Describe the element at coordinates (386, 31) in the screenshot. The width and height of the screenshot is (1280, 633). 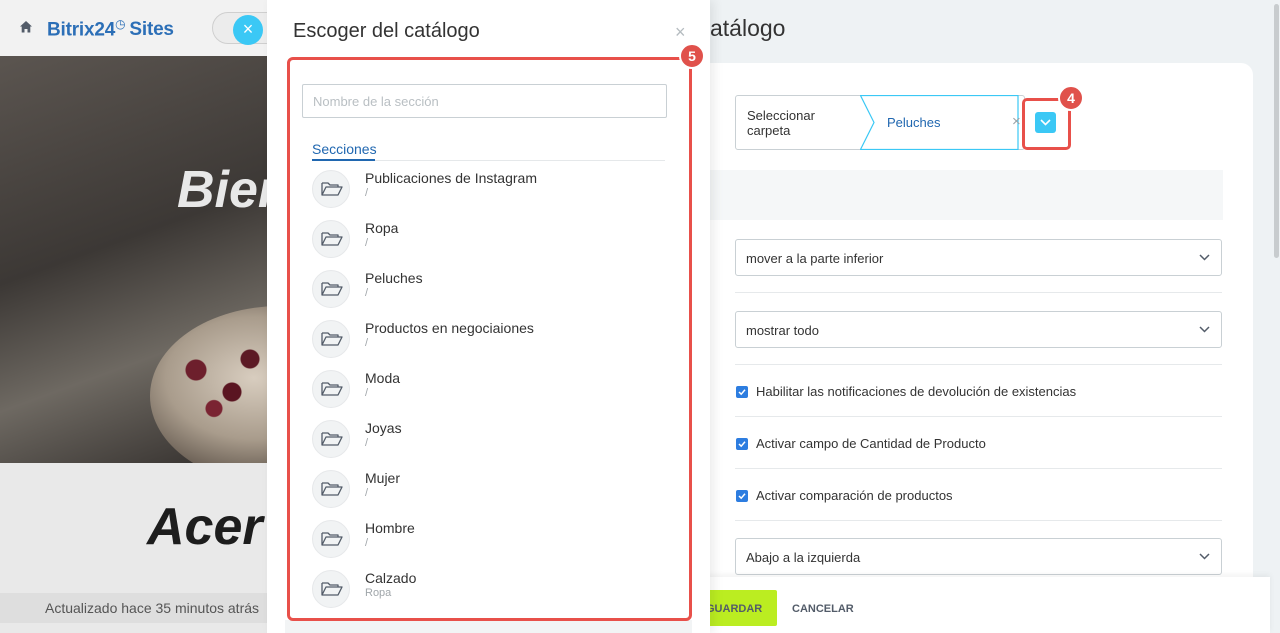
I see `picker-title: Escoger del catálogo` at that location.